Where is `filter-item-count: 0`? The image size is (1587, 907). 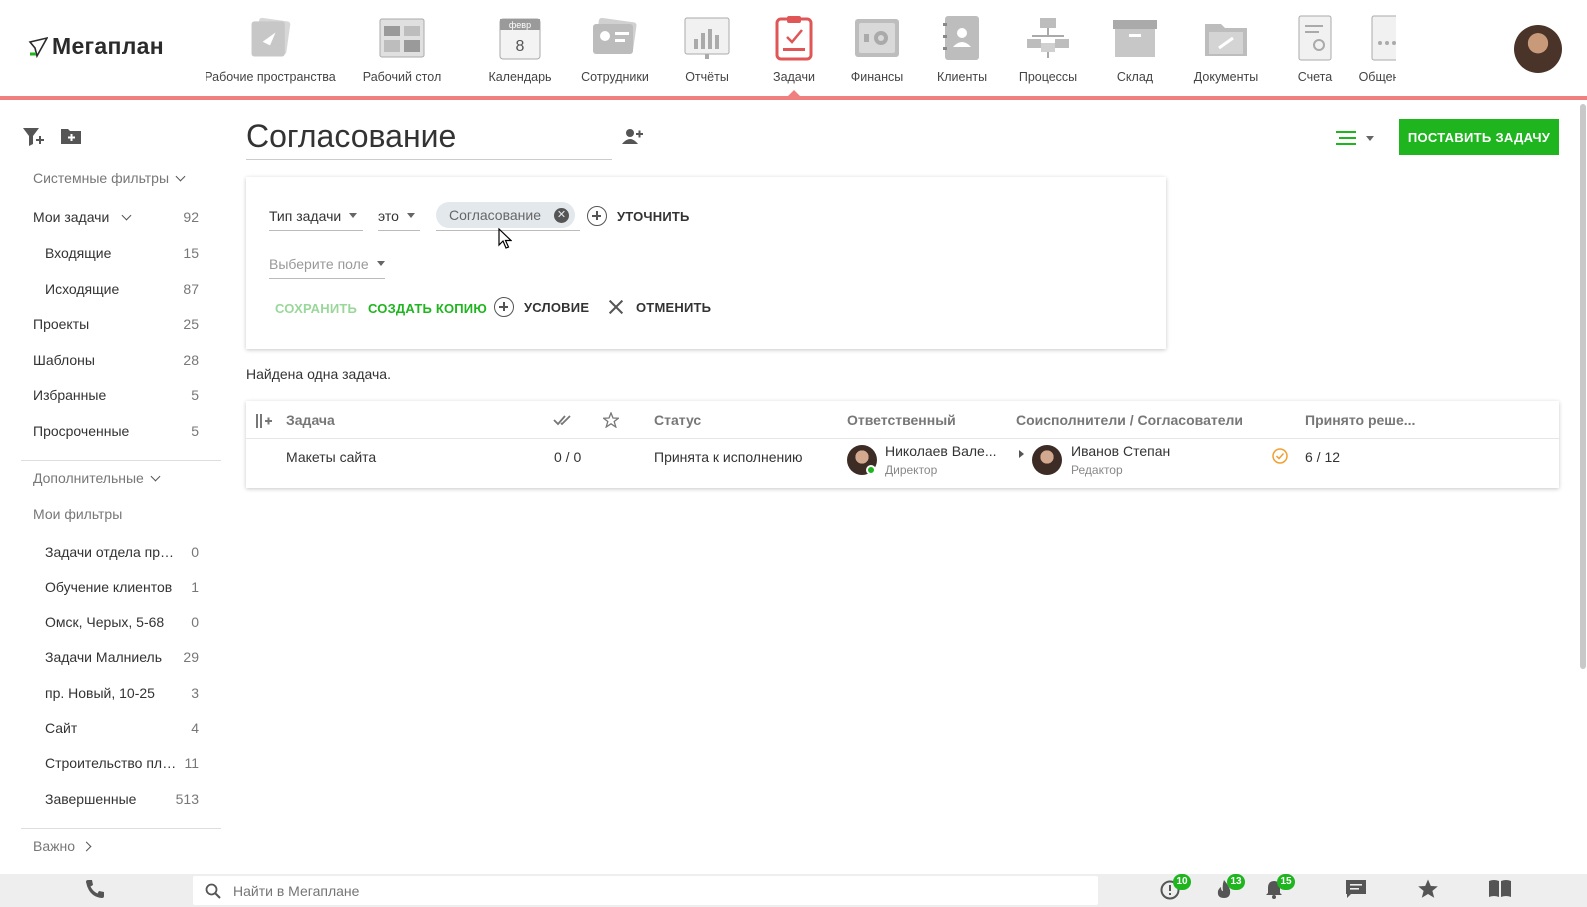
filter-item-count: 0 is located at coordinates (195, 622).